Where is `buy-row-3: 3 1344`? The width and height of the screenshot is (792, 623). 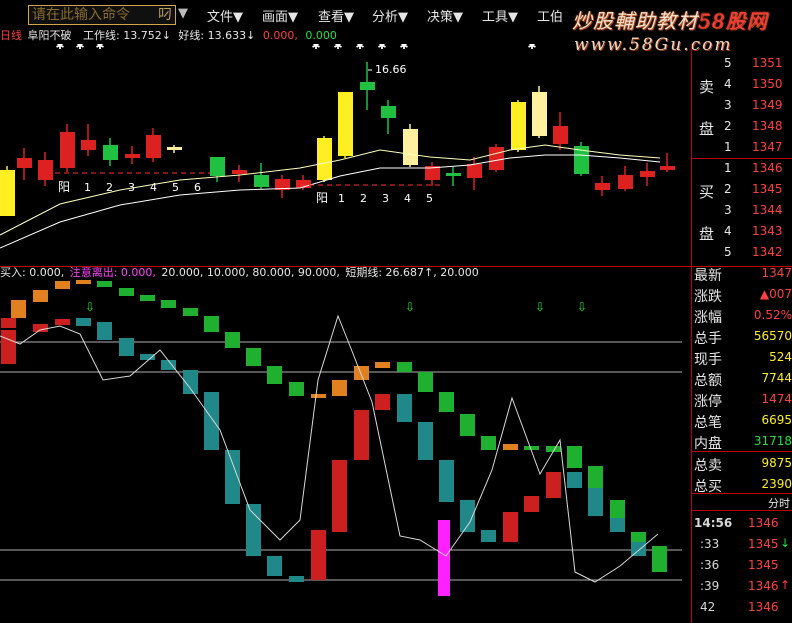
buy-row-3: 3 1344 is located at coordinates (742, 210).